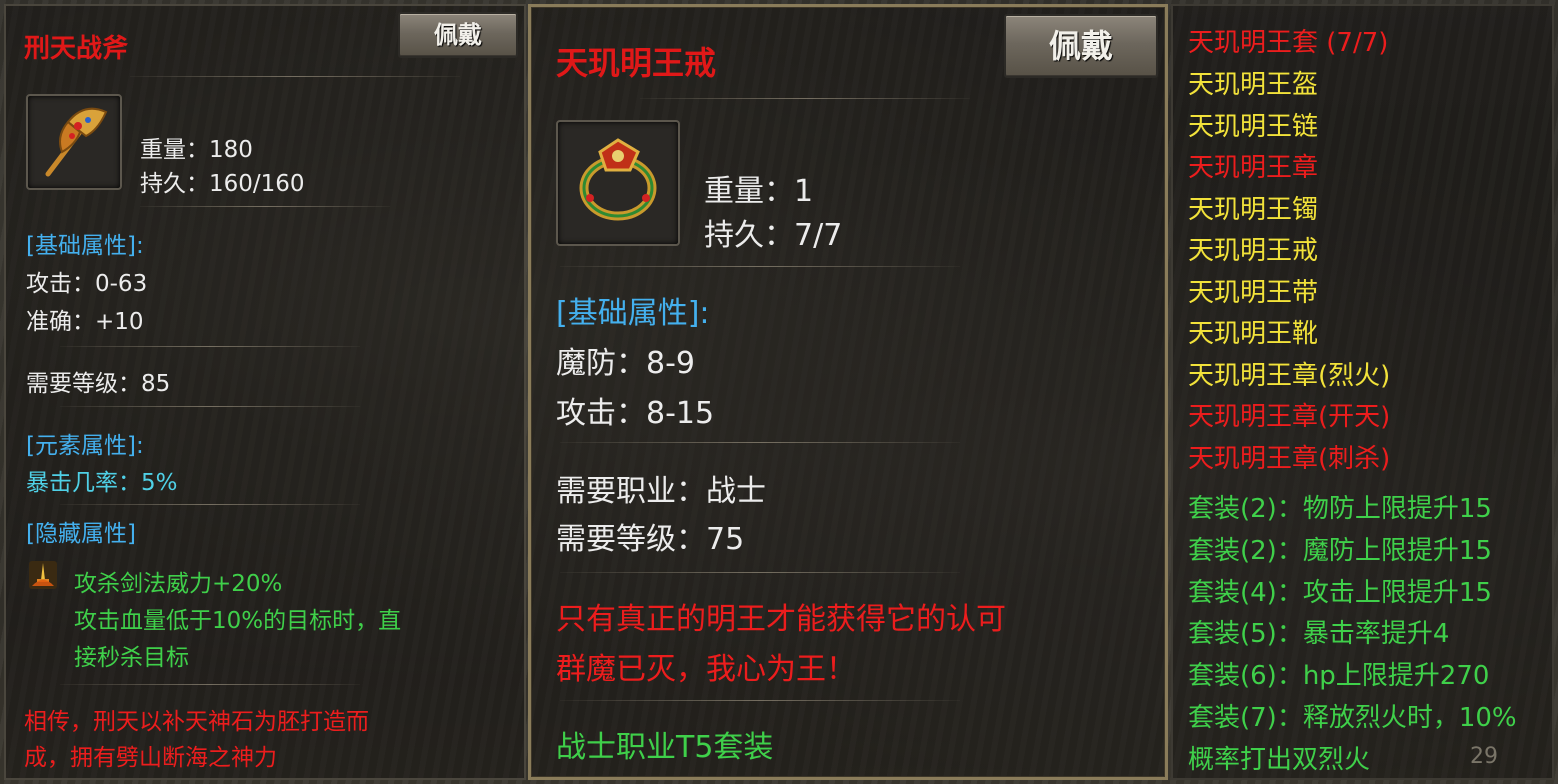 The height and width of the screenshot is (784, 1558). I want to click on sword-skill-icon, so click(43, 575).